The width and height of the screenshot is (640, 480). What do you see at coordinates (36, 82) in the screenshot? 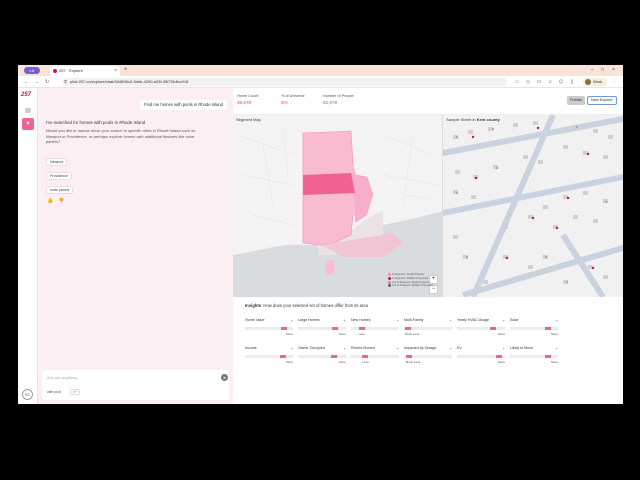
I see `forward-icon: →` at bounding box center [36, 82].